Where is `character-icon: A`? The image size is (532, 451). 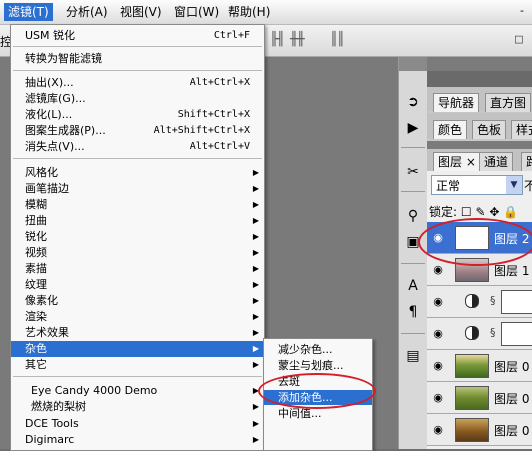 character-icon: A is located at coordinates (413, 286).